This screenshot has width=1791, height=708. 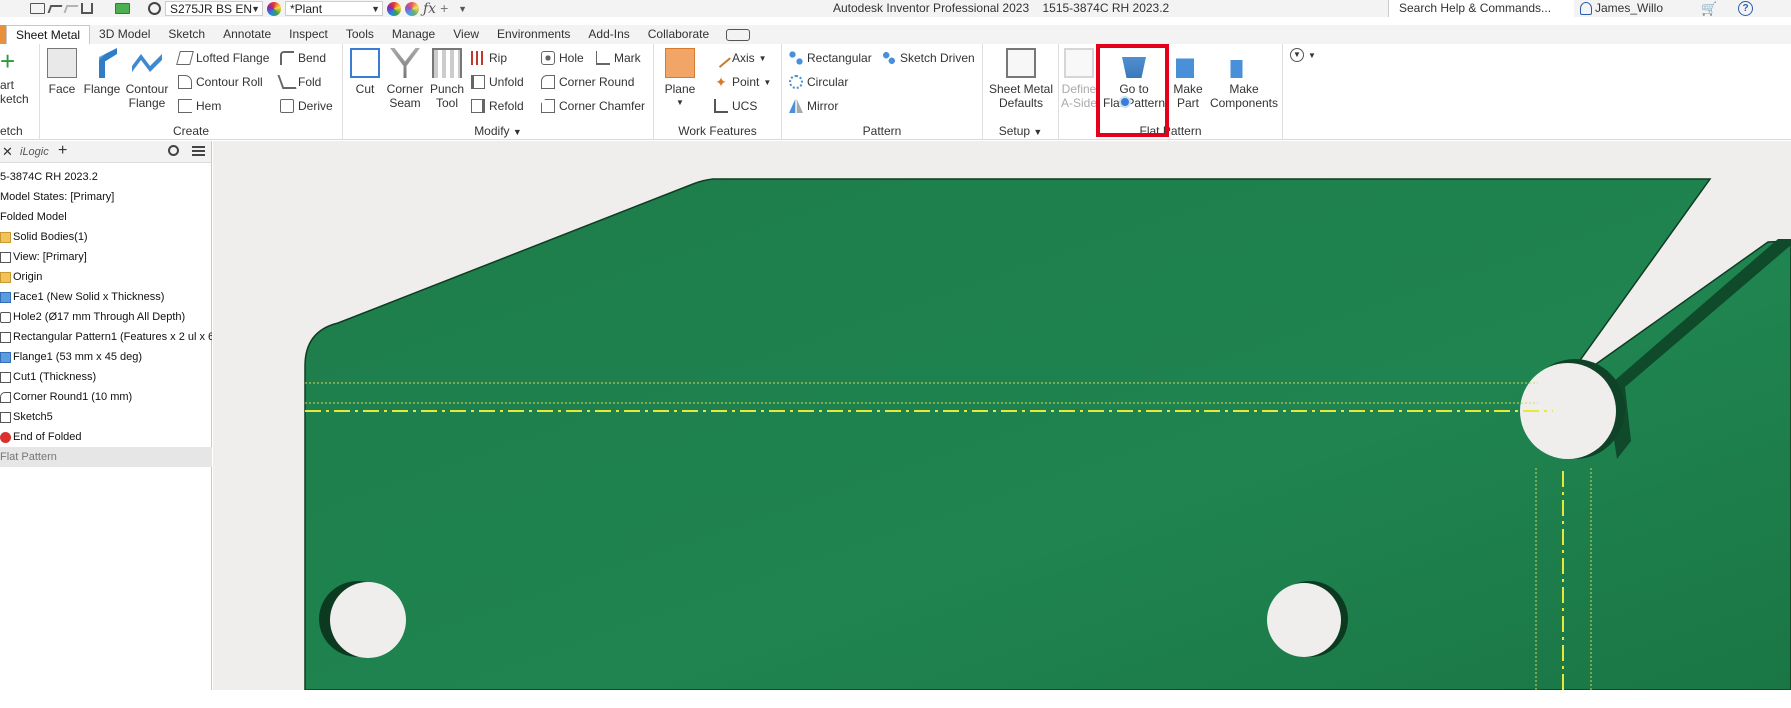 I want to click on tab-collaborate: Collaborate, so click(x=678, y=34).